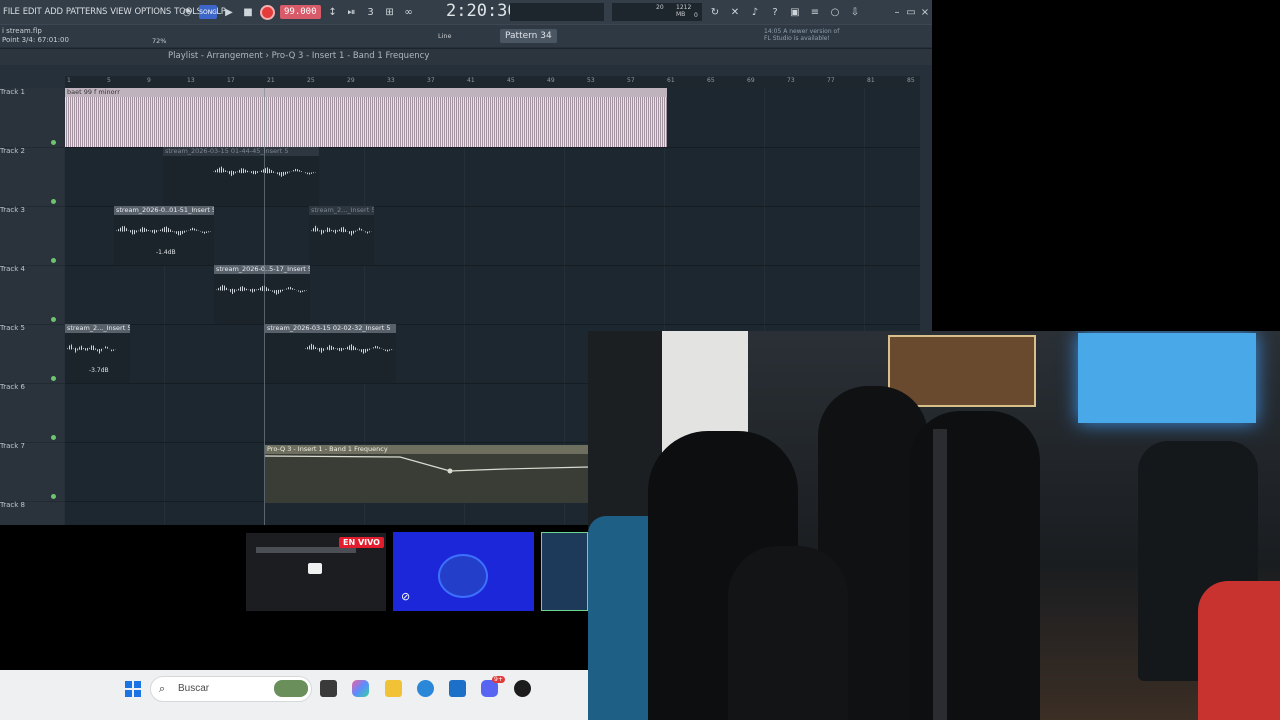 The height and width of the screenshot is (720, 1280). What do you see at coordinates (187, 12) in the screenshot?
I see `metronome-icon: ◔` at bounding box center [187, 12].